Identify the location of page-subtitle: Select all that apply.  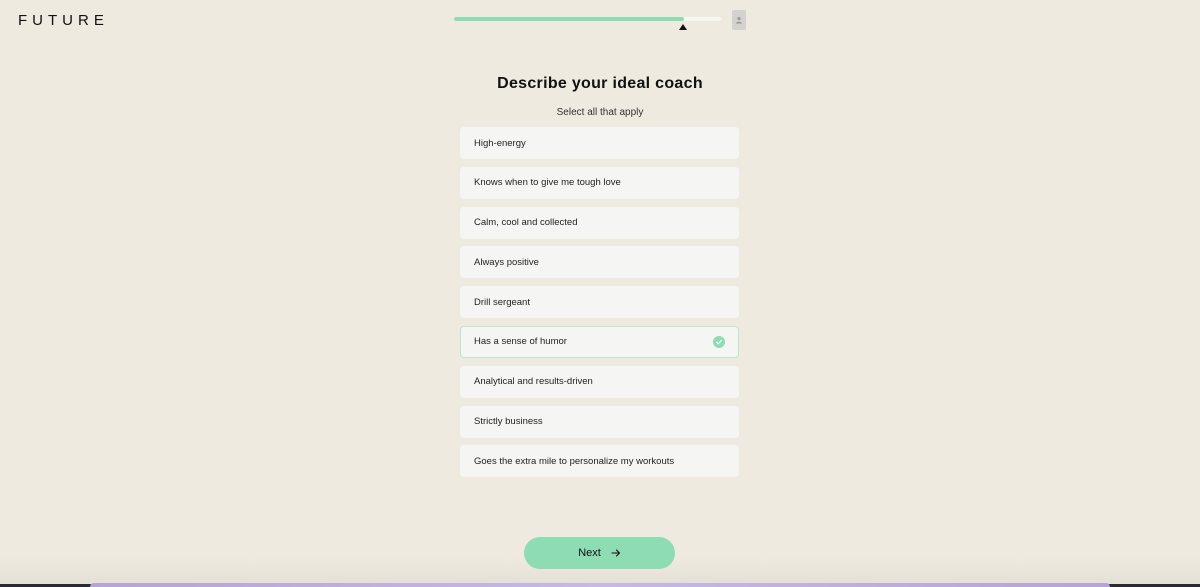
(600, 112).